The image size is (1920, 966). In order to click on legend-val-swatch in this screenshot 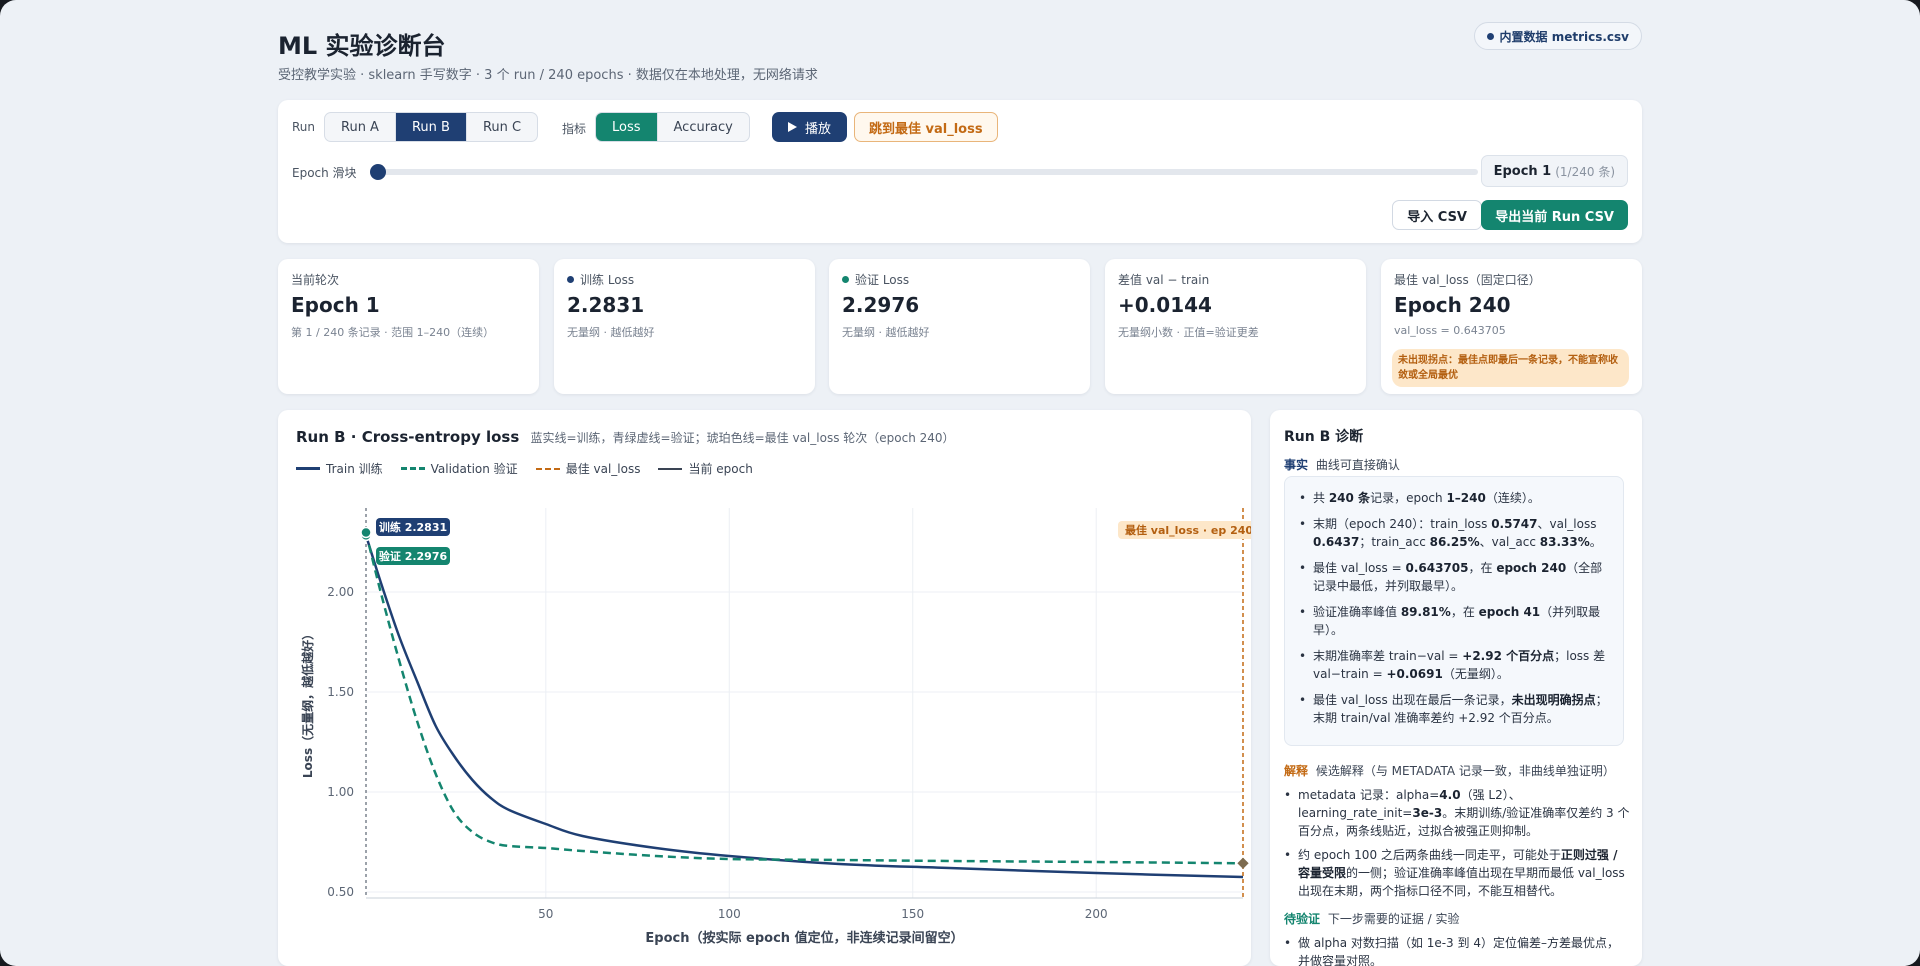, I will do `click(412, 468)`.